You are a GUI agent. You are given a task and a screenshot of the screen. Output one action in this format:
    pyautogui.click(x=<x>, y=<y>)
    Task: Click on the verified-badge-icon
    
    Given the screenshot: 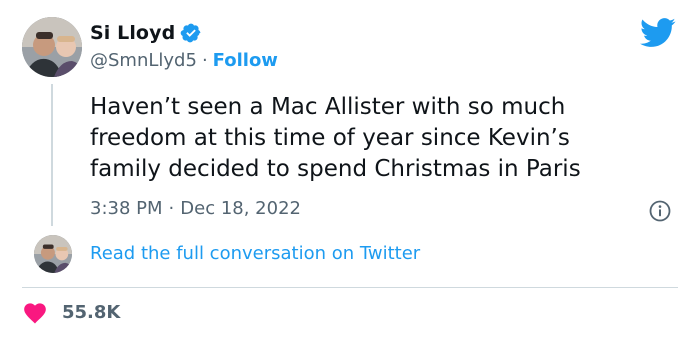 What is the action you would take?
    pyautogui.click(x=191, y=33)
    